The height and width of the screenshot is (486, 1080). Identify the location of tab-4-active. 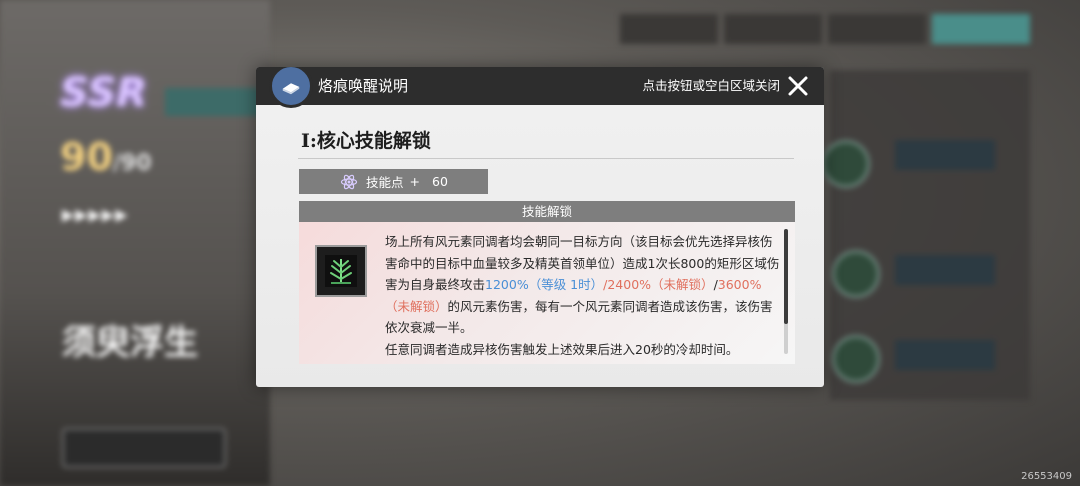
(981, 29).